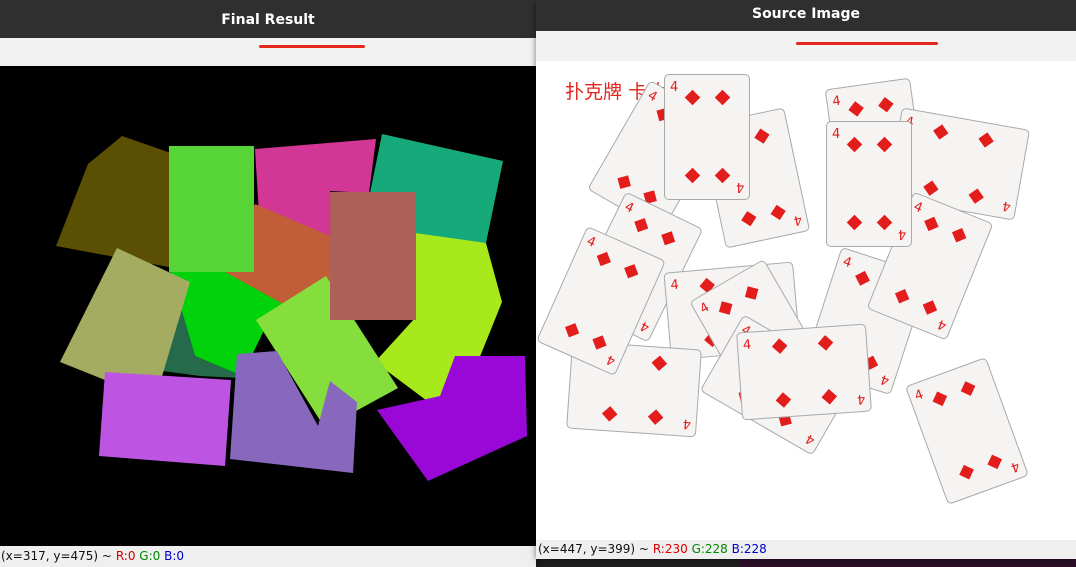 This screenshot has width=1076, height=567. What do you see at coordinates (125, 556) in the screenshot?
I see `pixel-red-value: R:0` at bounding box center [125, 556].